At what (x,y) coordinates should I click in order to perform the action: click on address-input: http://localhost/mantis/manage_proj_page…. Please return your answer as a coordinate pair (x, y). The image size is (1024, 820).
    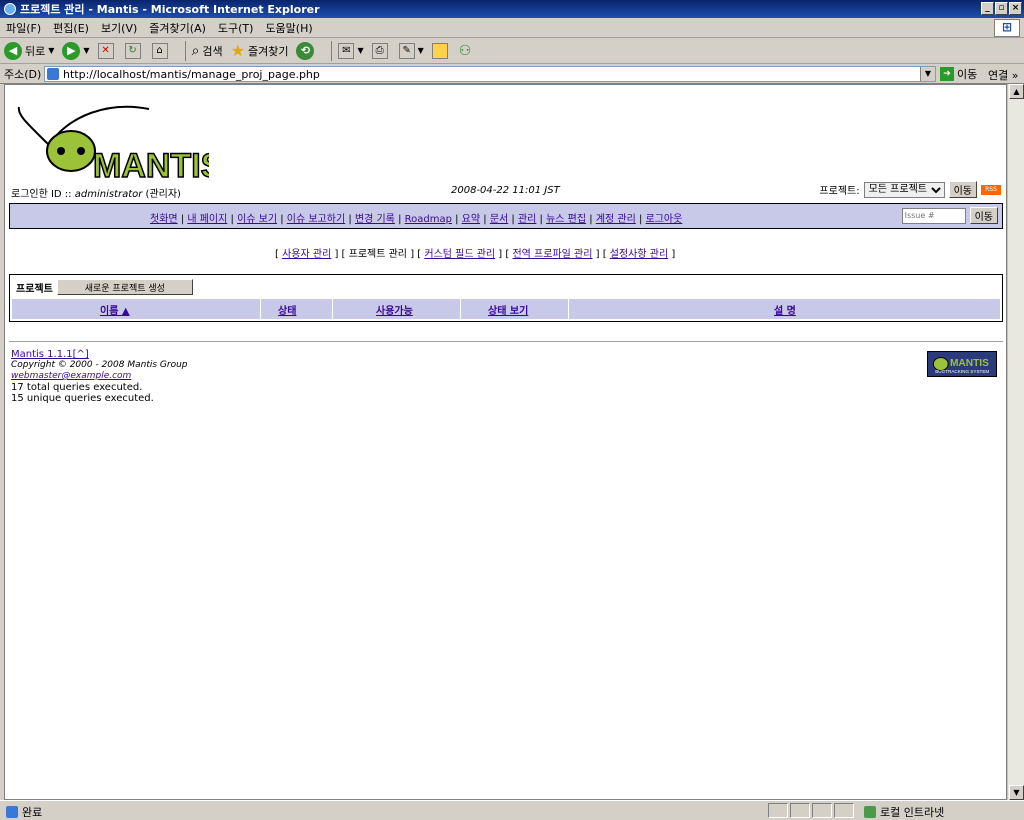
    Looking at the image, I should click on (490, 74).